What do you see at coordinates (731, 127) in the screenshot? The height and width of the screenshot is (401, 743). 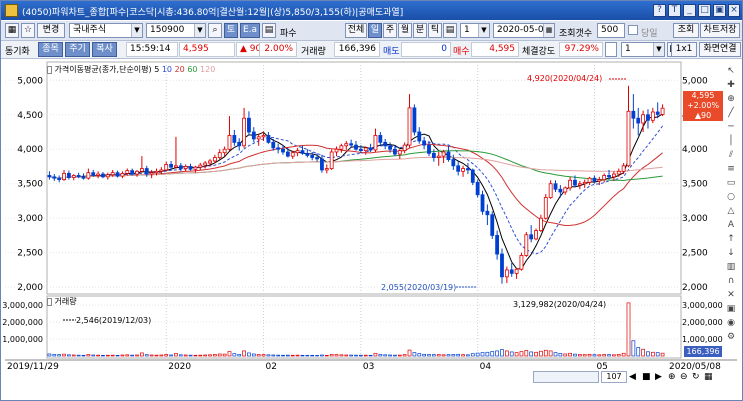 I see `horizontal-line-icon: ─` at bounding box center [731, 127].